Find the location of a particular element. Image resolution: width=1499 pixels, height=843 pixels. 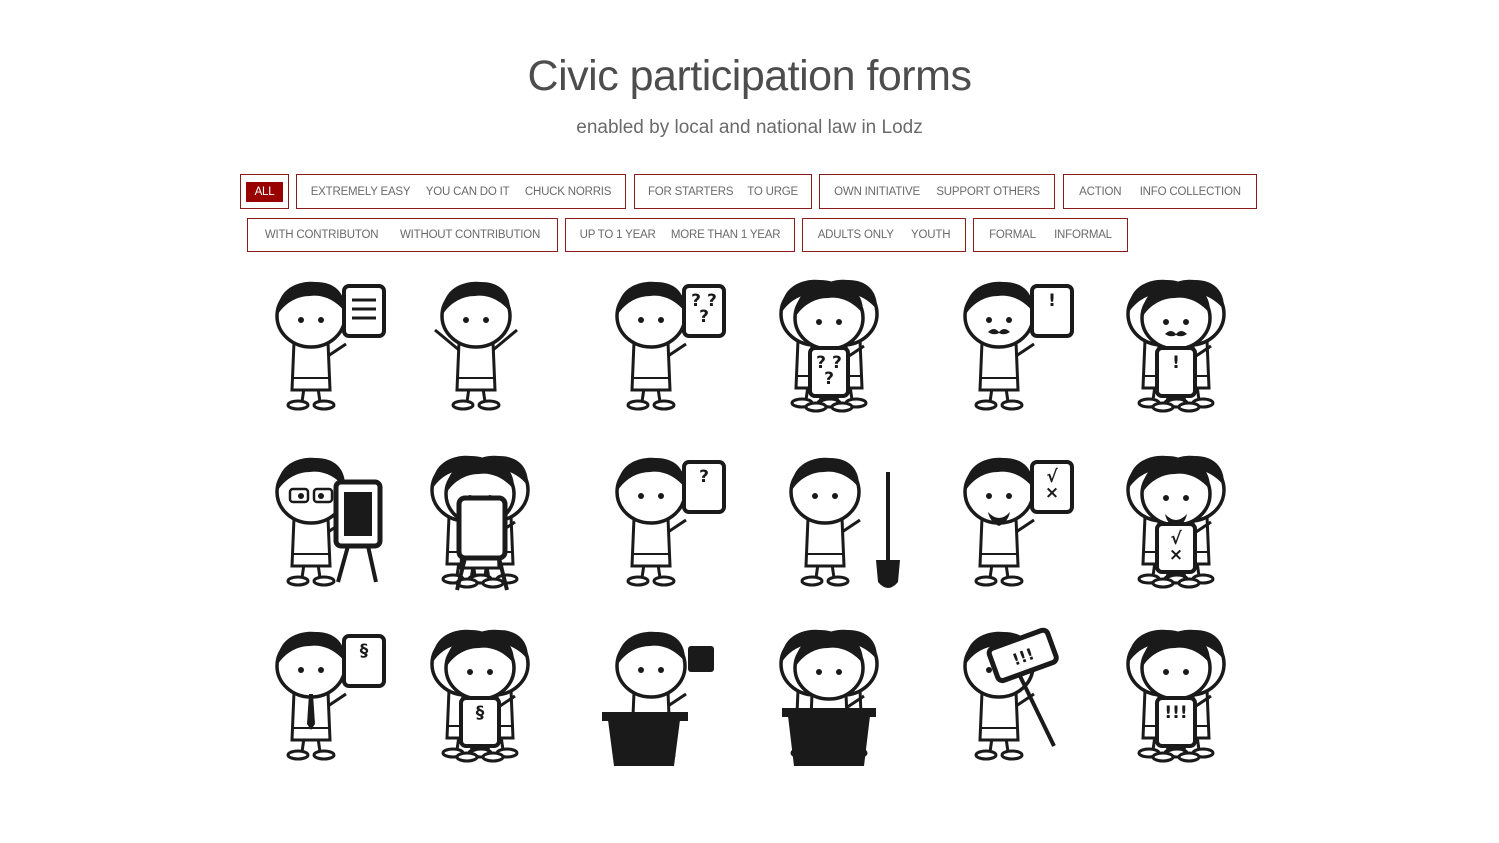

group-at-podium-icon-graphic is located at coordinates (829, 697).